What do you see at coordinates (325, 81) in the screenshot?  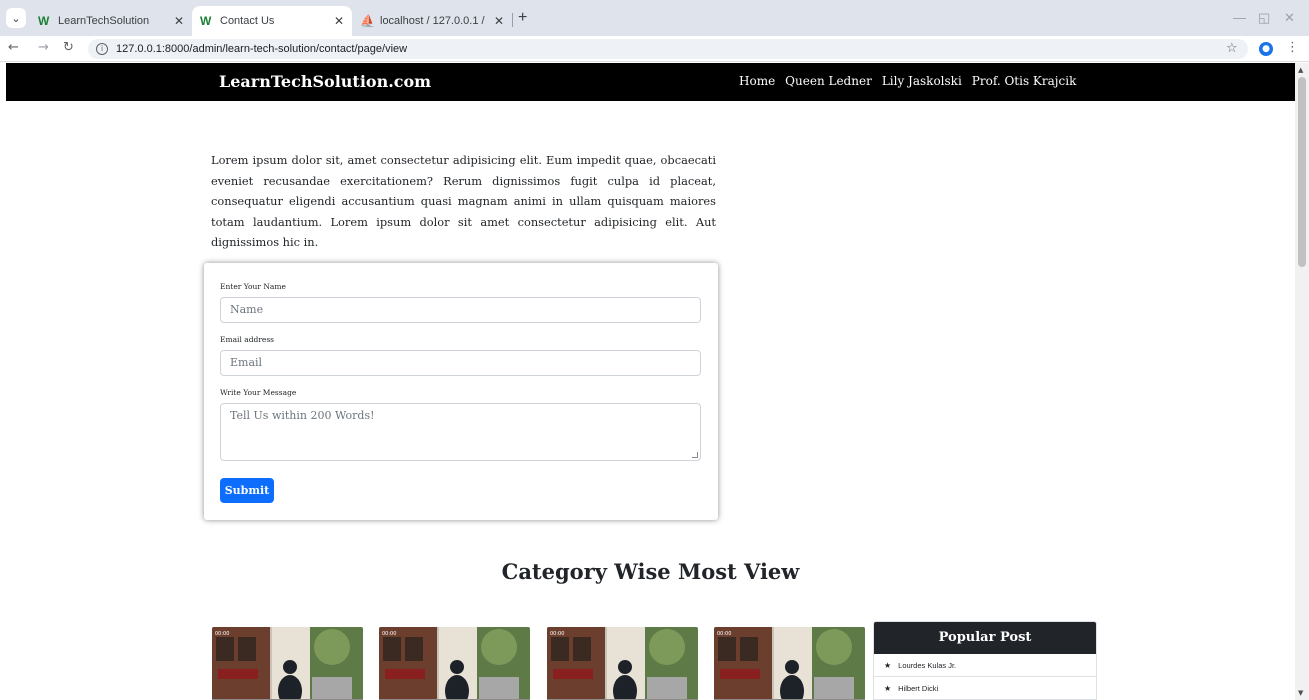 I see `brand-logo-link: LearnTechSolution.com` at bounding box center [325, 81].